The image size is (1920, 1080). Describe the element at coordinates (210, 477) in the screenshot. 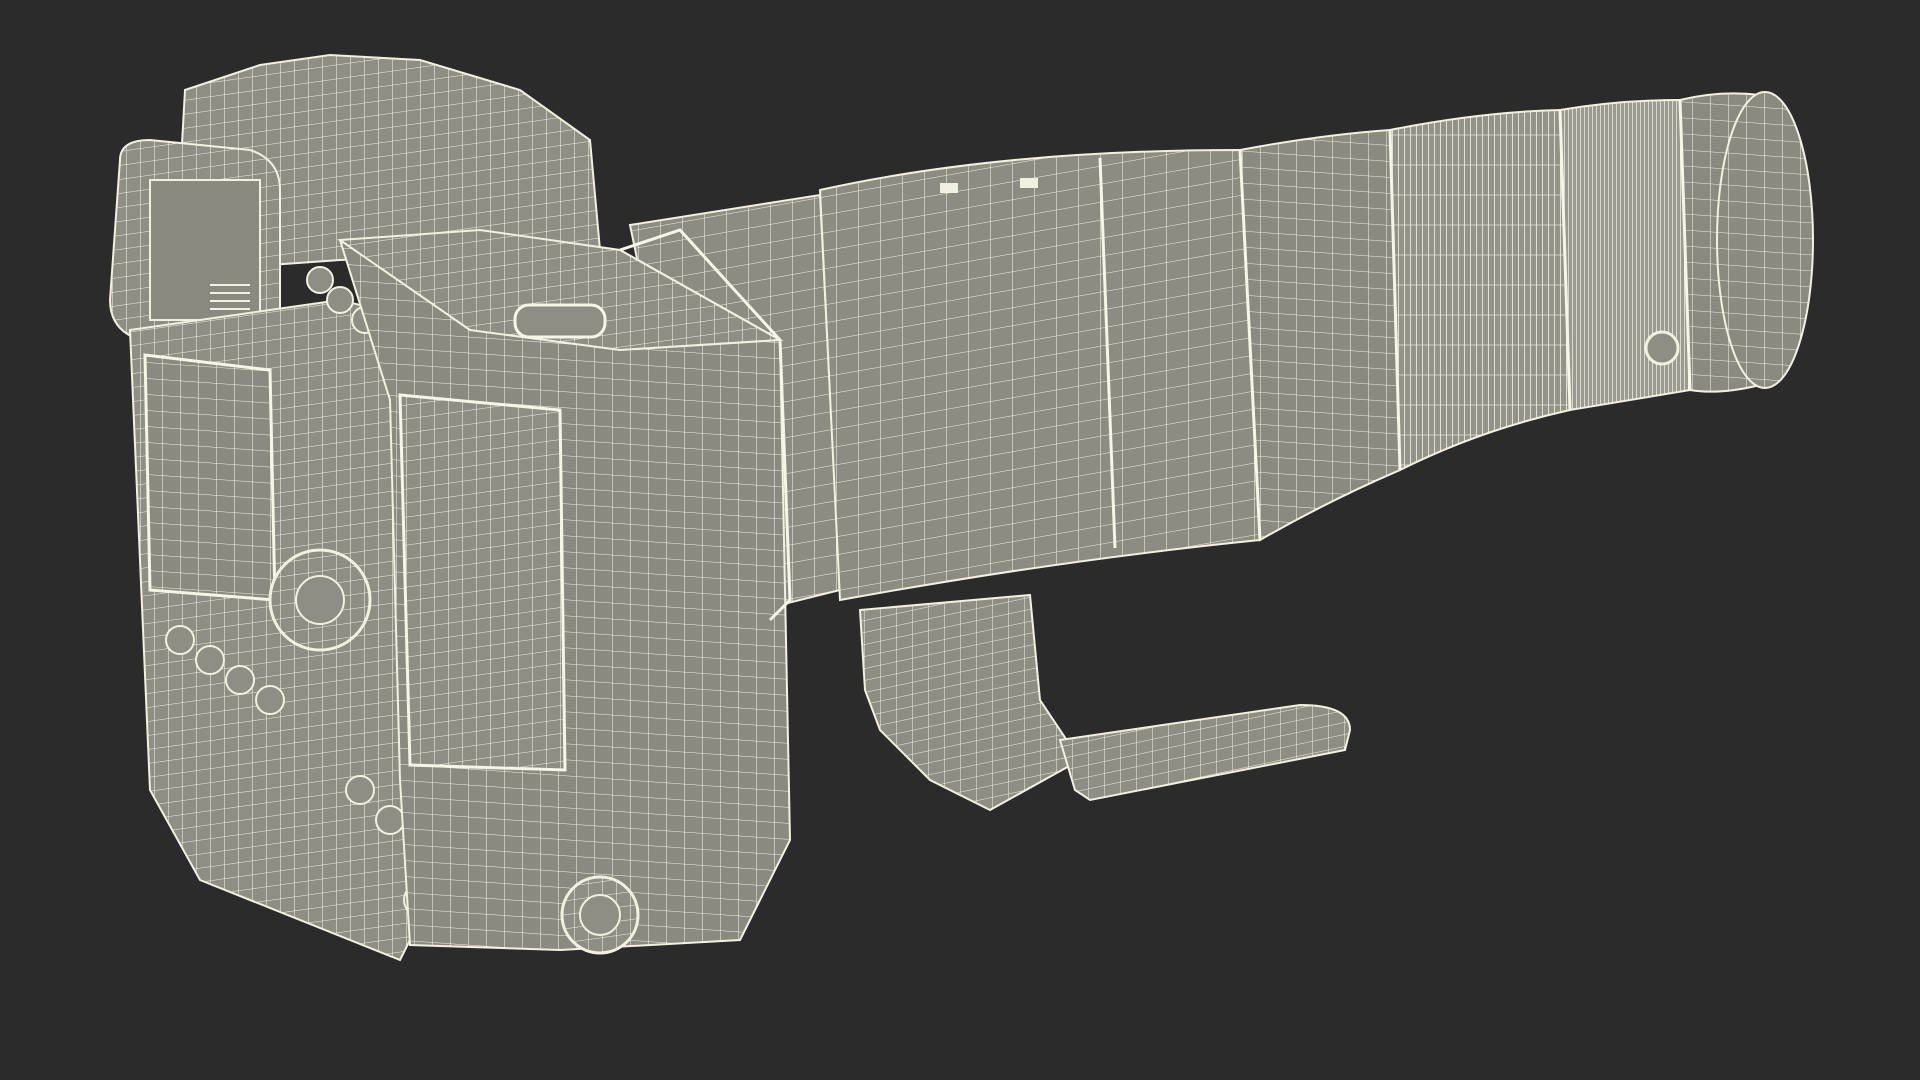

I see `rear-lcd-screen` at that location.